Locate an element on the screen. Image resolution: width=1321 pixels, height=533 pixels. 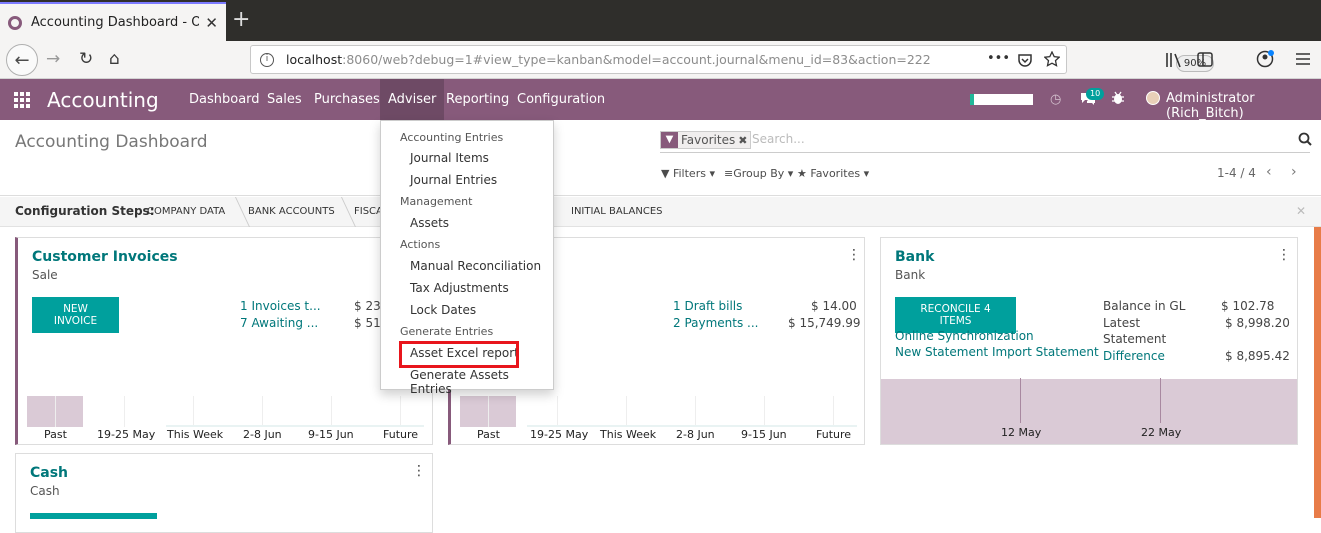
draft-bills-amount: $ 14.00 is located at coordinates (834, 306).